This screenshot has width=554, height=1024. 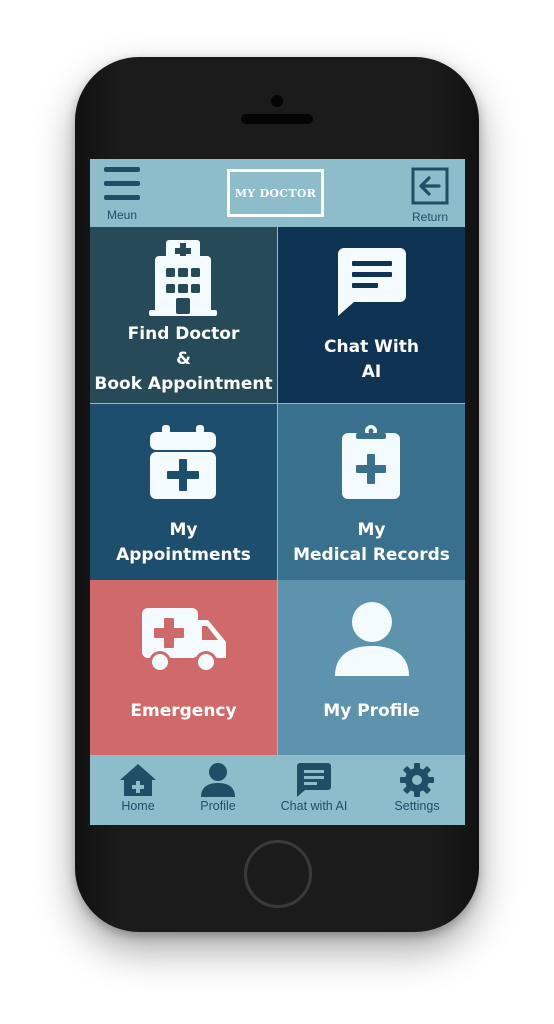 I want to click on top-bar: Meun MY DOCTOR Return, so click(x=277, y=193).